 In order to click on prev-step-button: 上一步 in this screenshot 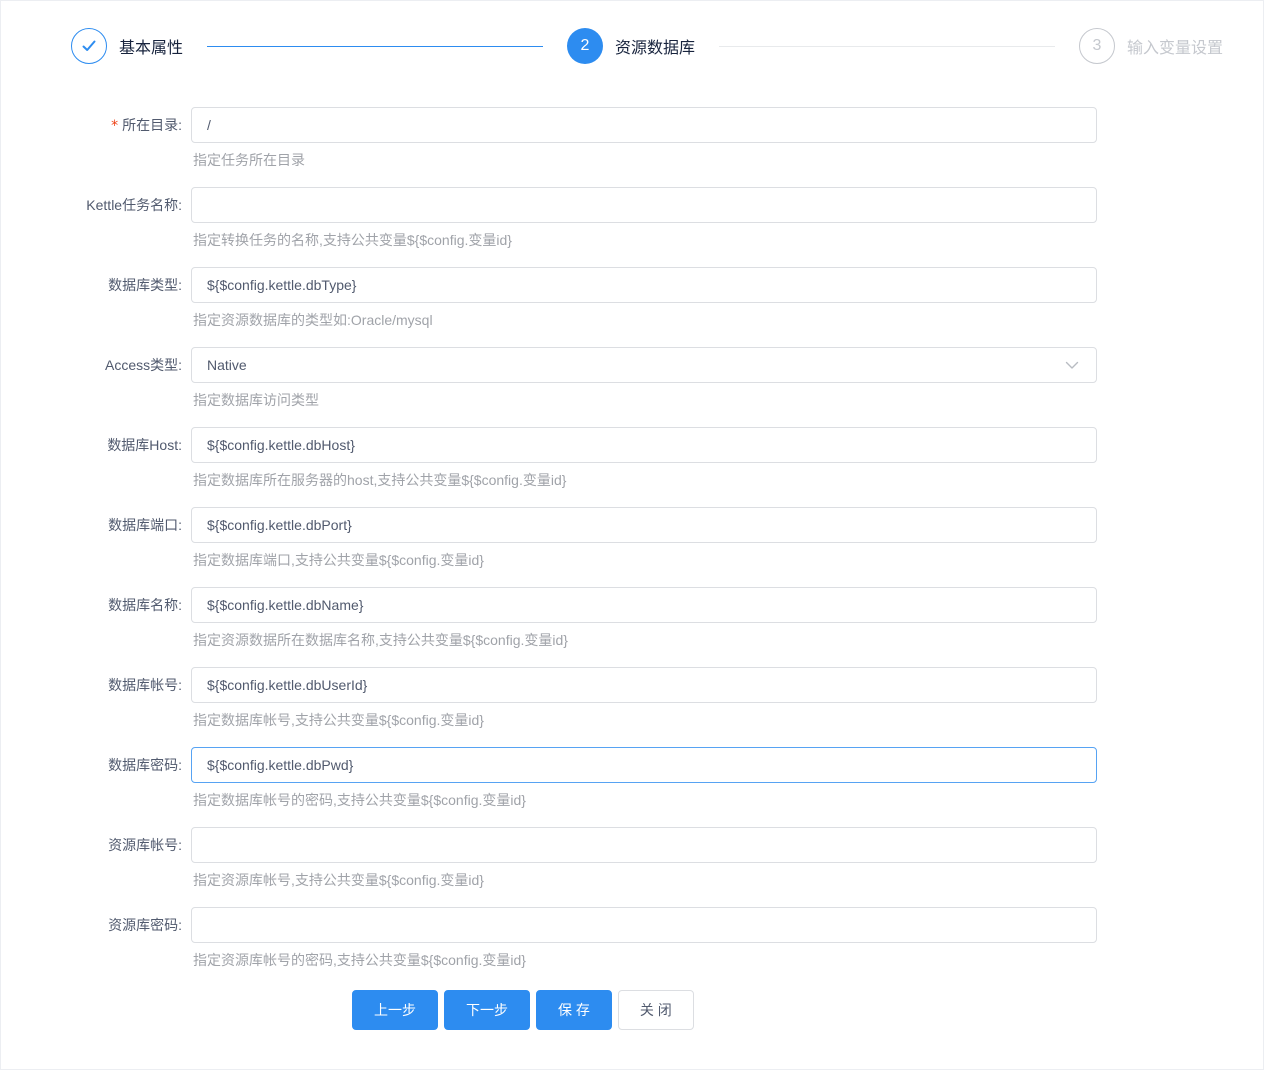, I will do `click(395, 1010)`.